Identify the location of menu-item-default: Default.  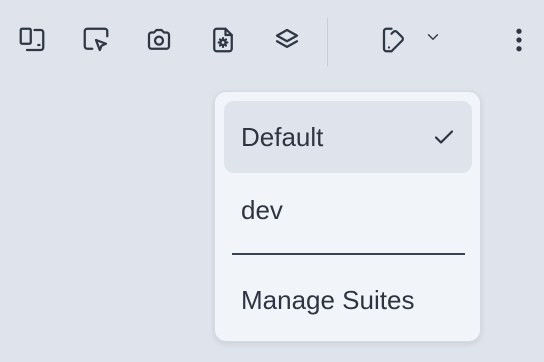
(348, 137).